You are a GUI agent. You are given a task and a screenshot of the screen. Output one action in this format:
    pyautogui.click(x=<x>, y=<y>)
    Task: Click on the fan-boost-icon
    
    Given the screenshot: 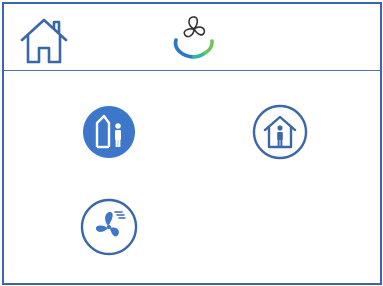 What is the action you would take?
    pyautogui.click(x=109, y=227)
    